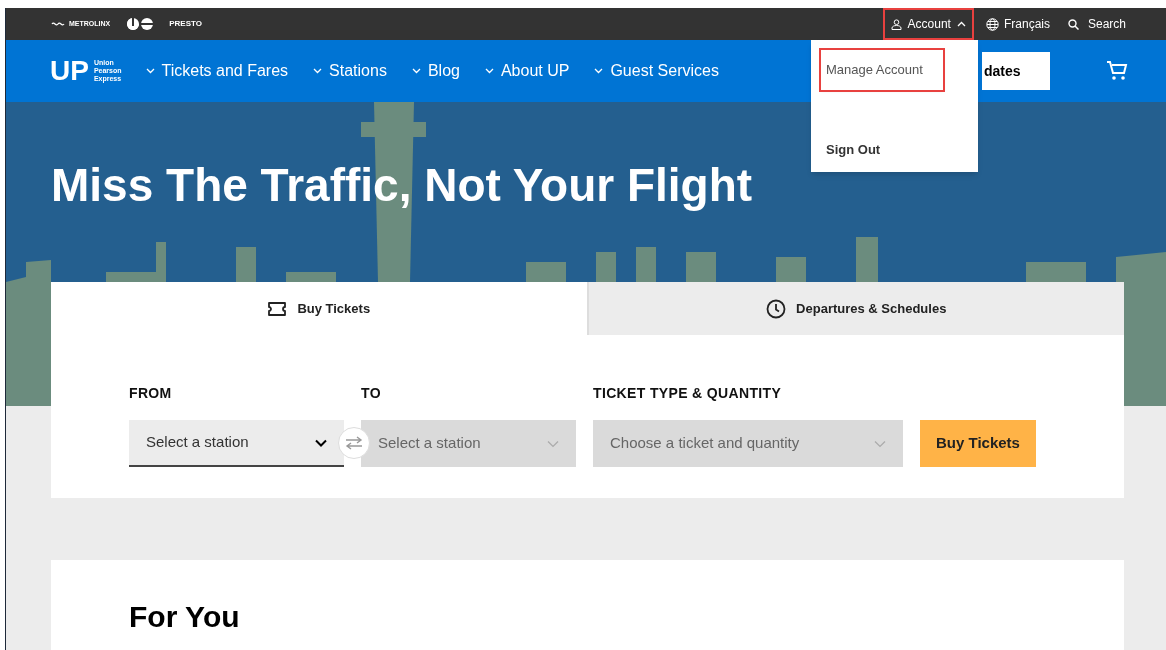  I want to click on language-link: Français, so click(1017, 24).